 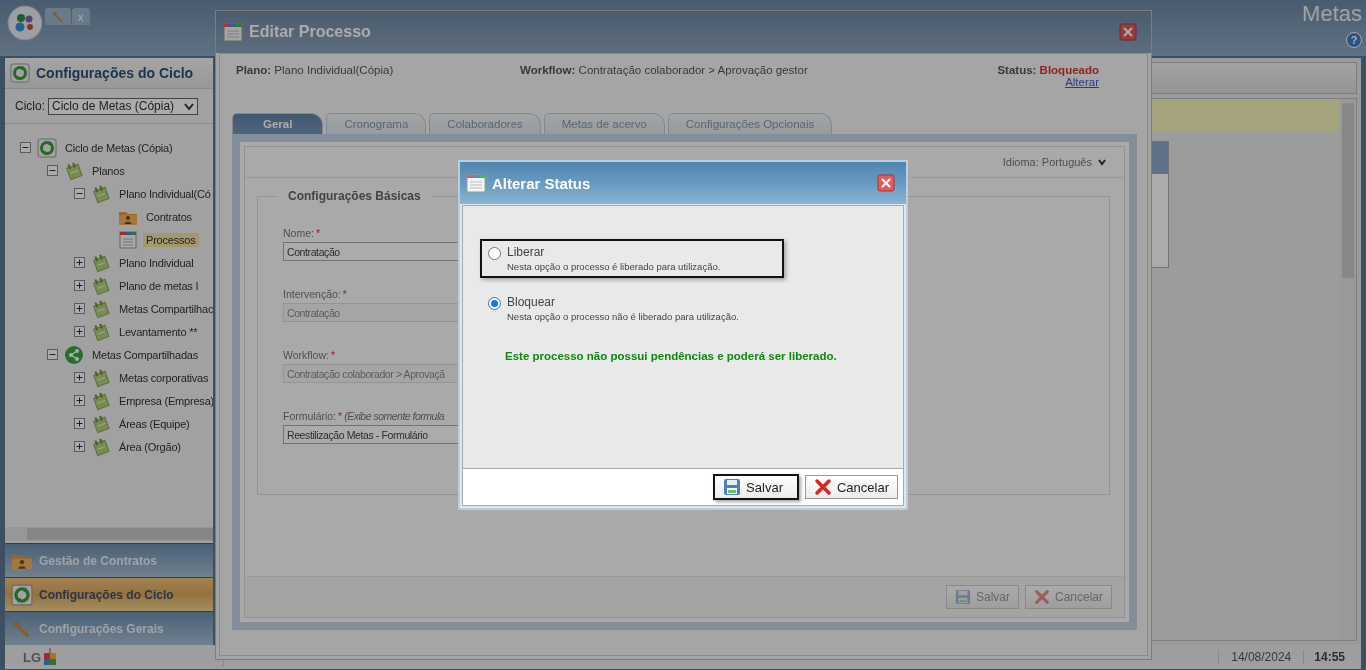 I want to click on option-label: Bloquear, so click(x=532, y=302).